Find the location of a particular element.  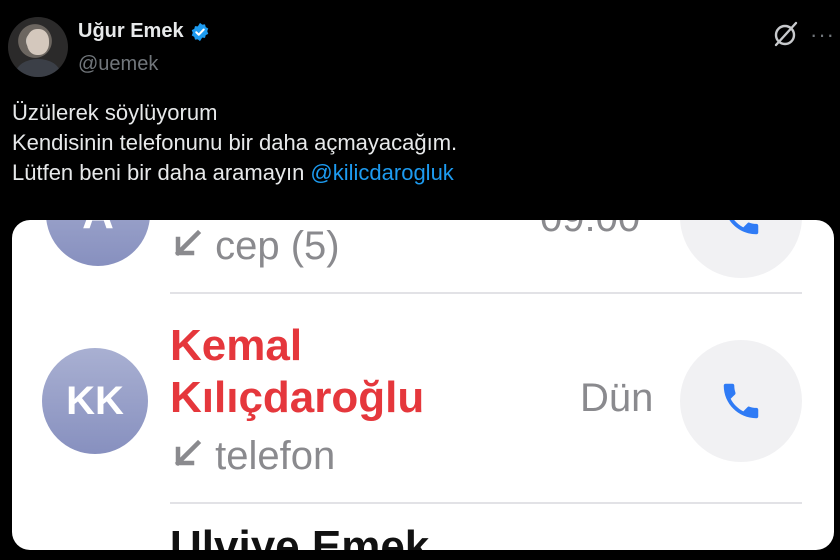

missed-caller-name: Kemal Kılıçdaroğlu is located at coordinates (297, 372).